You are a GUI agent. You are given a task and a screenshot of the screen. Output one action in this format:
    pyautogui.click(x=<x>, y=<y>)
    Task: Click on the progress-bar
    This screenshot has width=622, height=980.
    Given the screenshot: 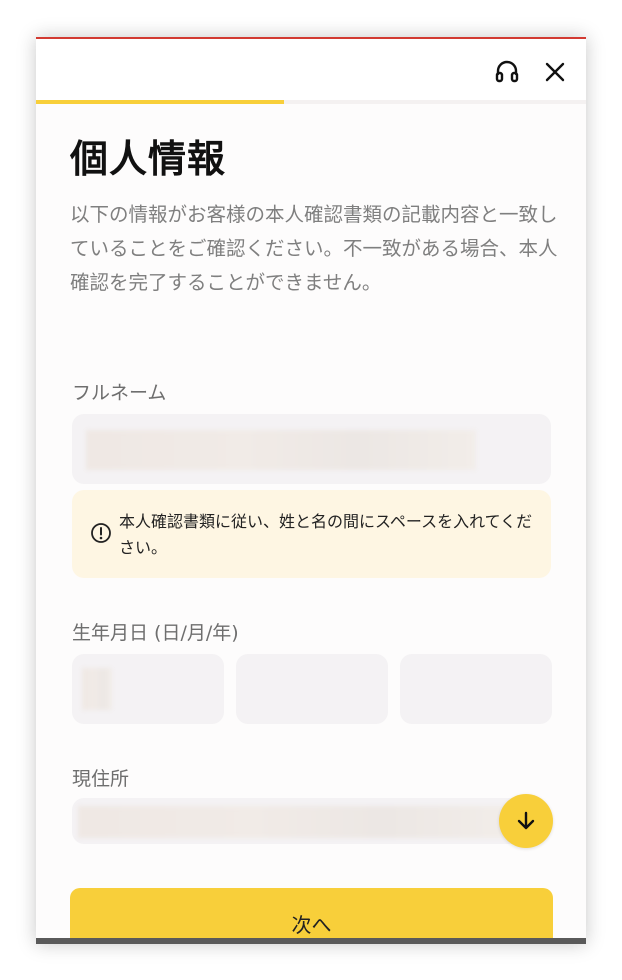 What is the action you would take?
    pyautogui.click(x=311, y=102)
    